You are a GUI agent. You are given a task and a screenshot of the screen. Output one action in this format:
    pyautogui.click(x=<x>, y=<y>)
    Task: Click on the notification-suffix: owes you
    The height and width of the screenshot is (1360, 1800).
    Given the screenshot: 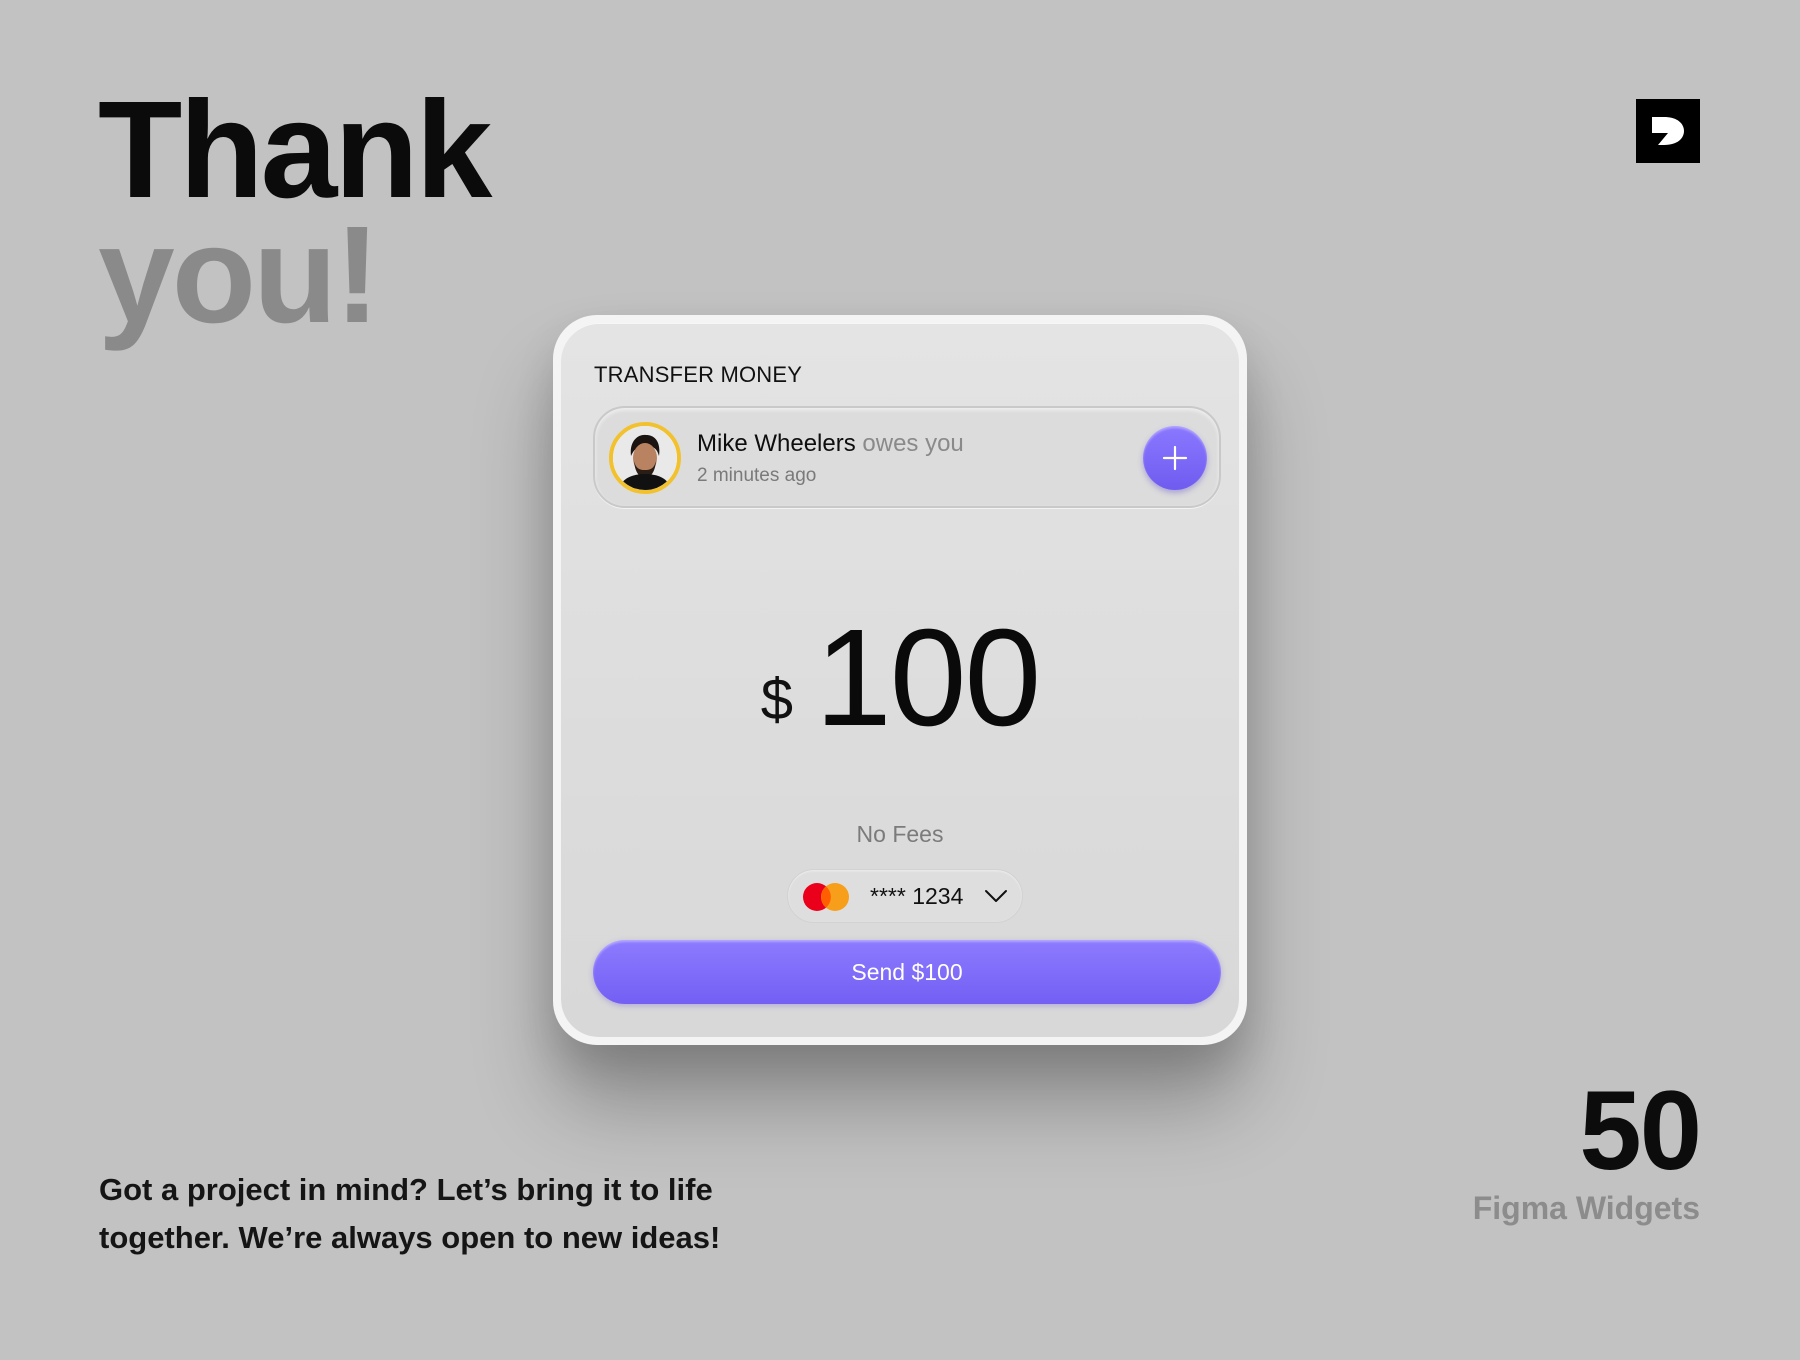 What is the action you would take?
    pyautogui.click(x=913, y=443)
    